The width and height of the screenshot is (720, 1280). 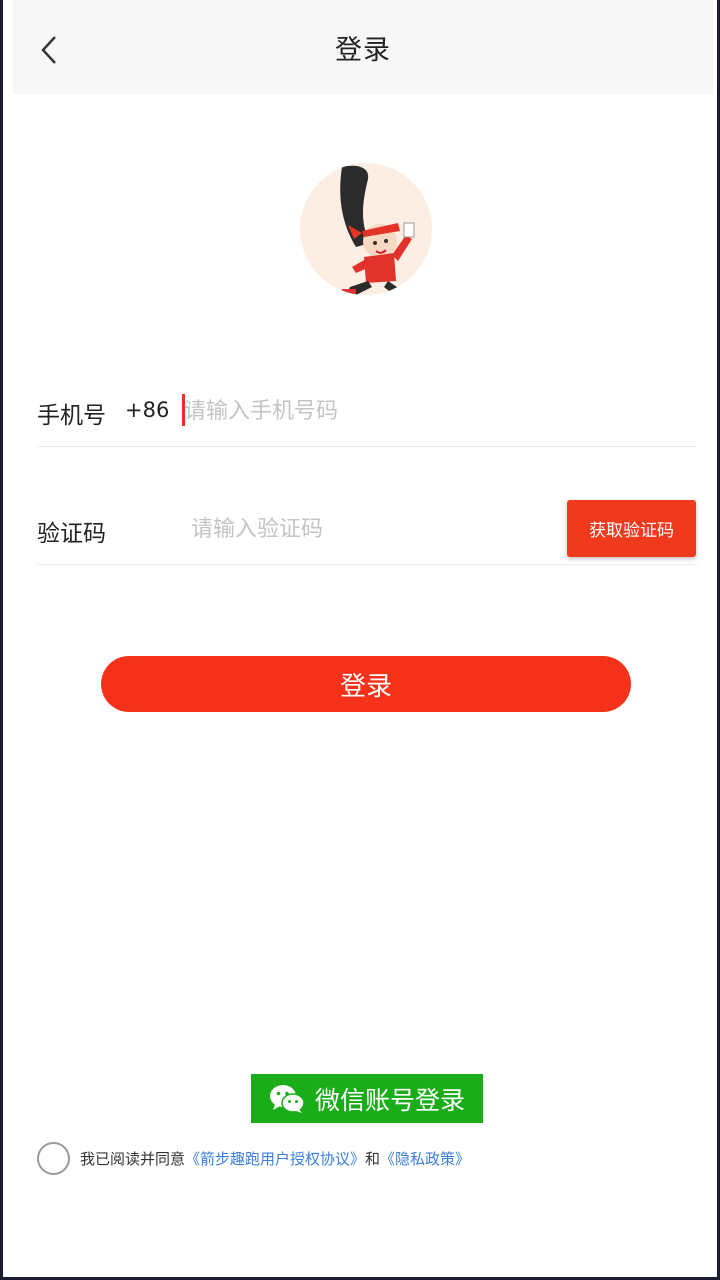 What do you see at coordinates (389, 1100) in the screenshot?
I see `wechat-login-label: 微信账号登录` at bounding box center [389, 1100].